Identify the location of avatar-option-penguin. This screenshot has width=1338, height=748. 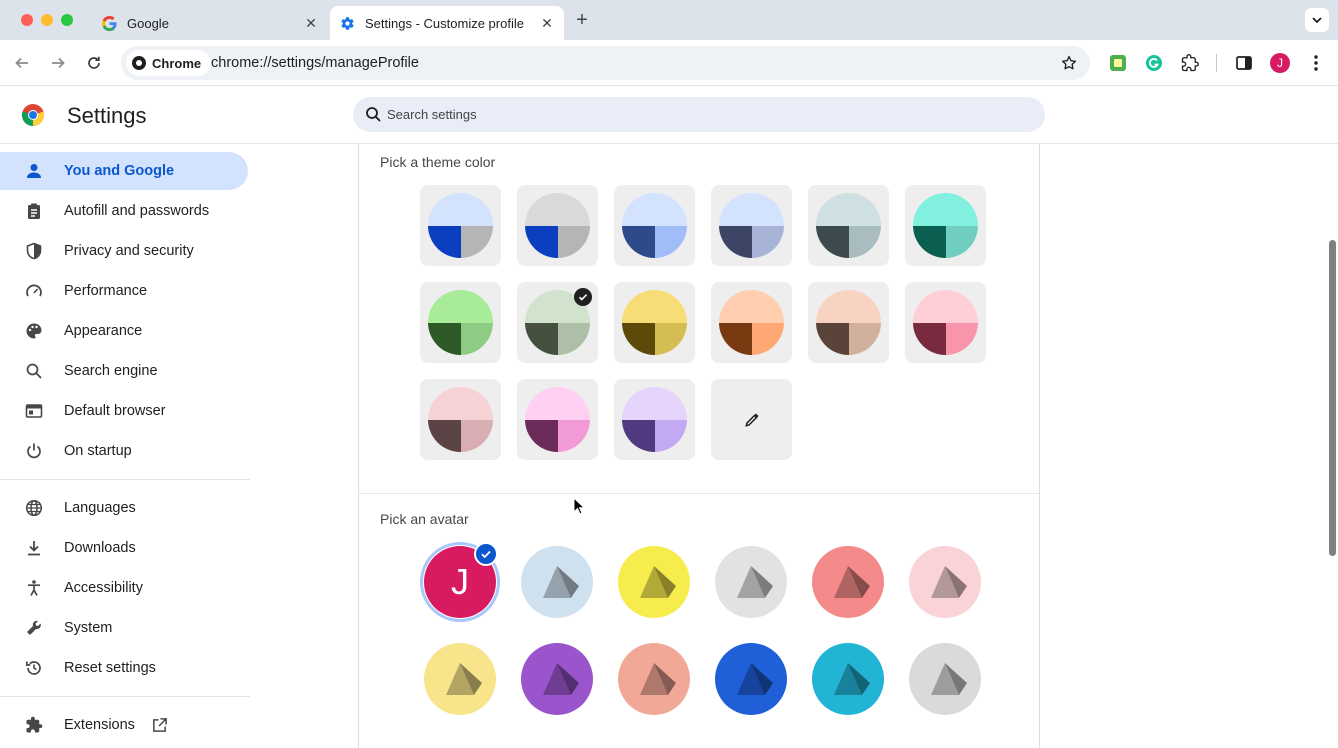
(654, 679).